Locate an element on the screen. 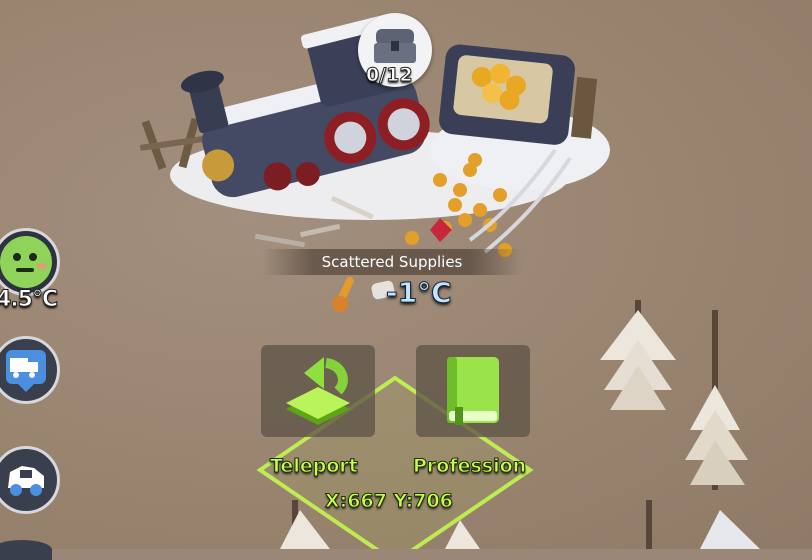  jeep-vehicle-icon is located at coordinates (26, 481).